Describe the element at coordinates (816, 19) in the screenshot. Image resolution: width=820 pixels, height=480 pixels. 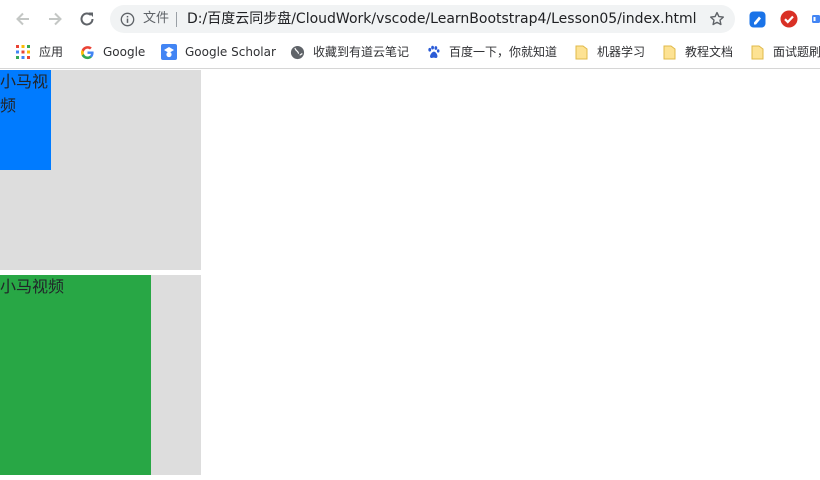
I see `extension-partial-icon` at that location.